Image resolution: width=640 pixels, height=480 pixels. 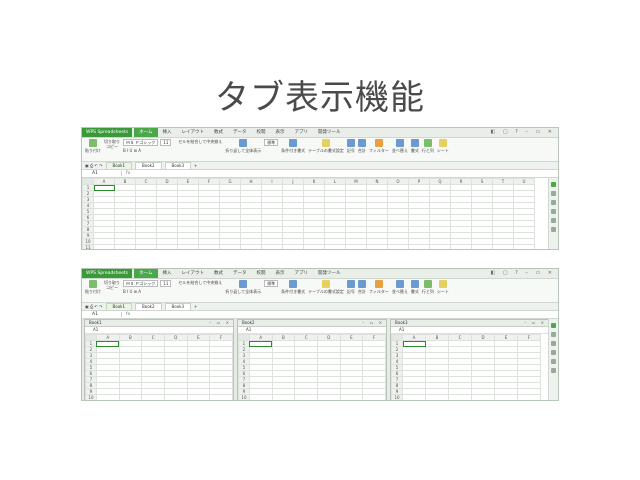 I want to click on doc-tab-book2: Book2, so click(x=148, y=306).